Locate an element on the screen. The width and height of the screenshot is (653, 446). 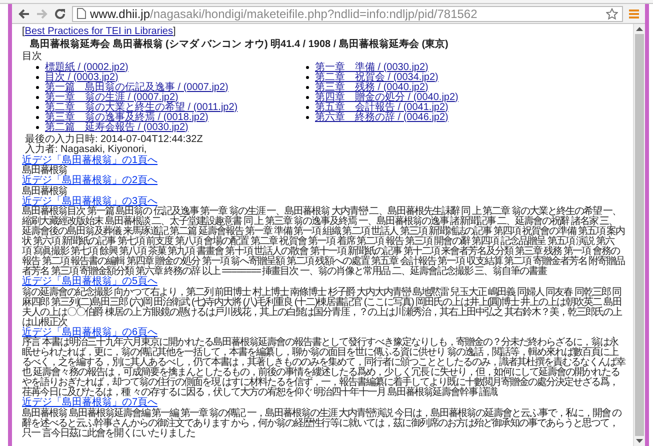
page-link: 近デジ「島田蕃根翁」の3頁へ is located at coordinates (90, 201).